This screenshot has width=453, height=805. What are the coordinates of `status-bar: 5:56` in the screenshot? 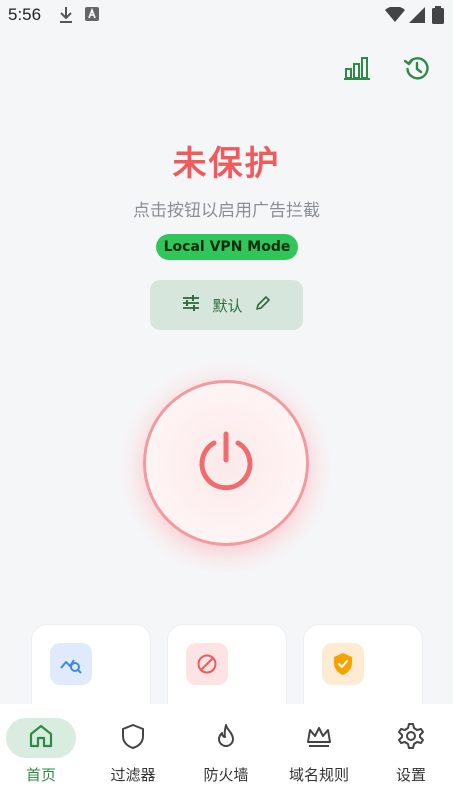 It's located at (226, 16).